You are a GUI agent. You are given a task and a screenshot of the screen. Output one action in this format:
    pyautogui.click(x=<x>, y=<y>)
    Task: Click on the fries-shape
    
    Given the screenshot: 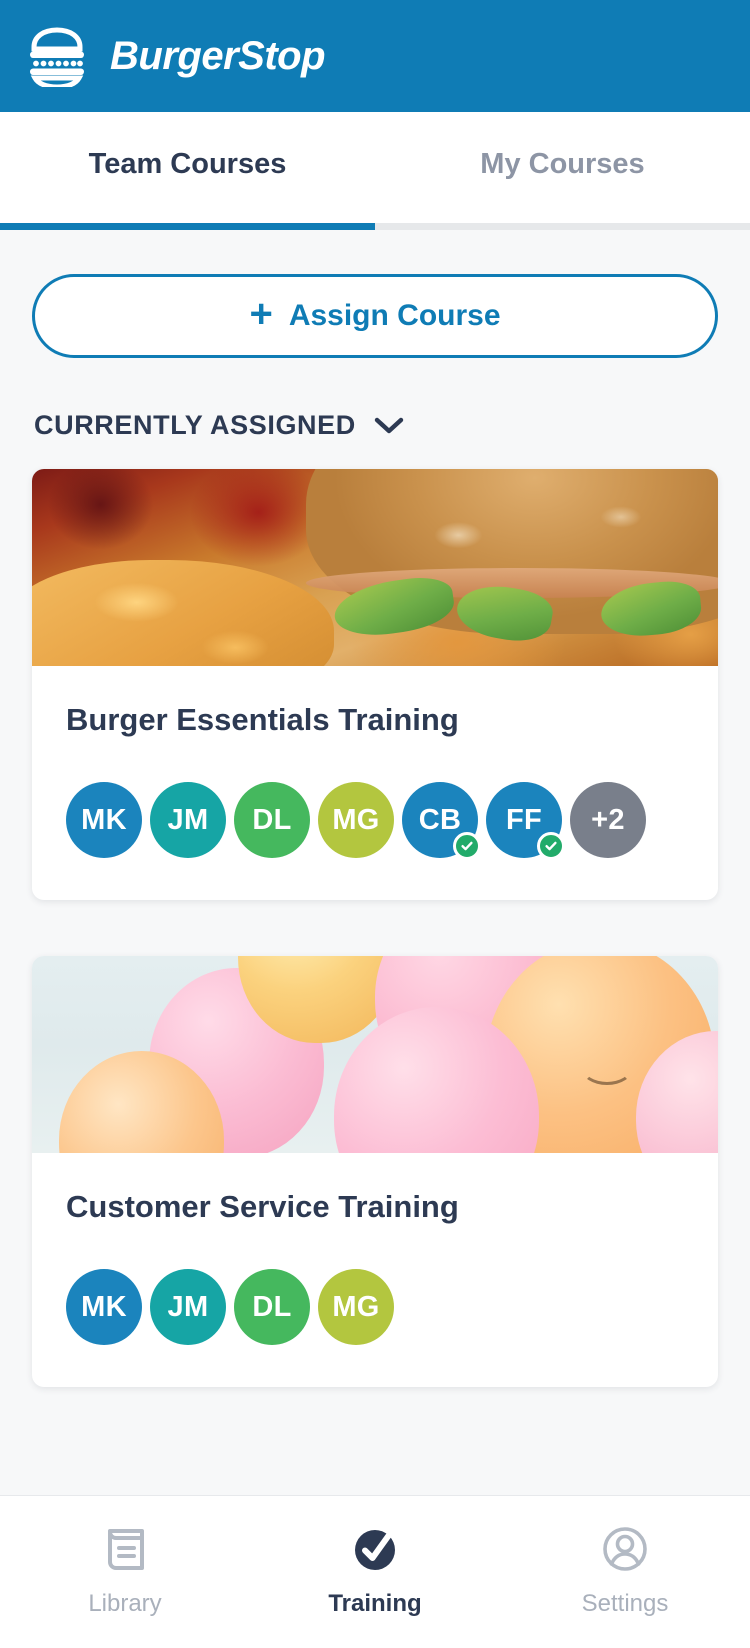 What is the action you would take?
    pyautogui.click(x=183, y=612)
    